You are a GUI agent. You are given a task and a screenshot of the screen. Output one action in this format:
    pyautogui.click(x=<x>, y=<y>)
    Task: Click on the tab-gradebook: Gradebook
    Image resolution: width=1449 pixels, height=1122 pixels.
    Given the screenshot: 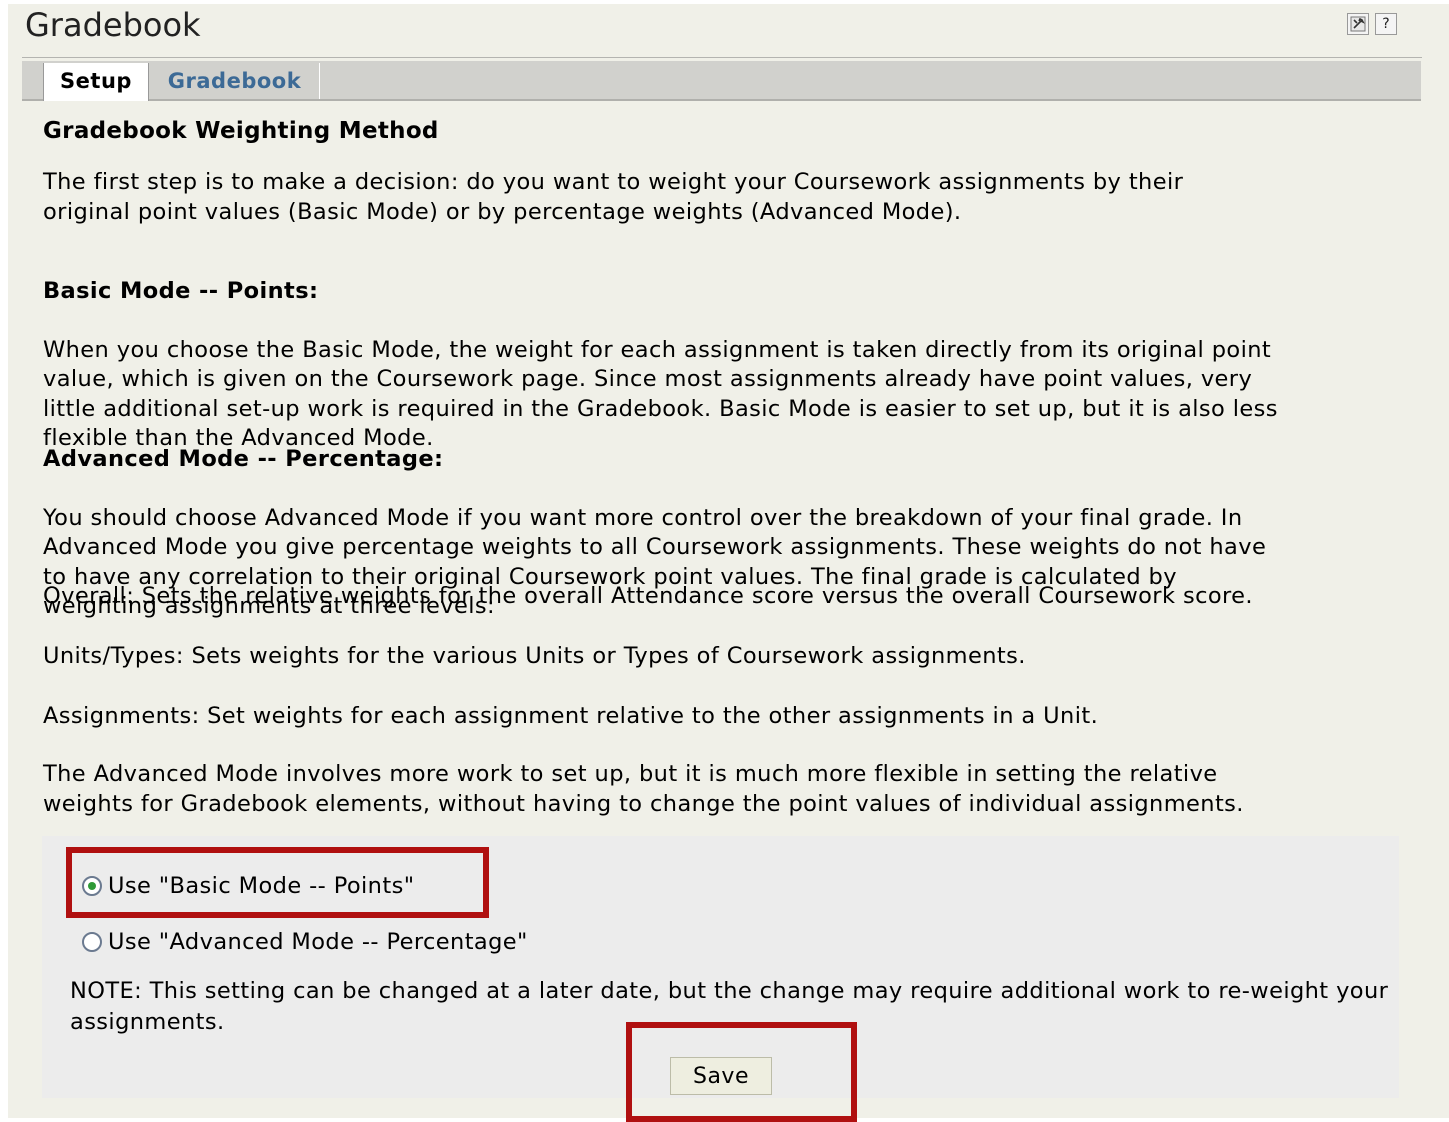 What is the action you would take?
    pyautogui.click(x=235, y=81)
    